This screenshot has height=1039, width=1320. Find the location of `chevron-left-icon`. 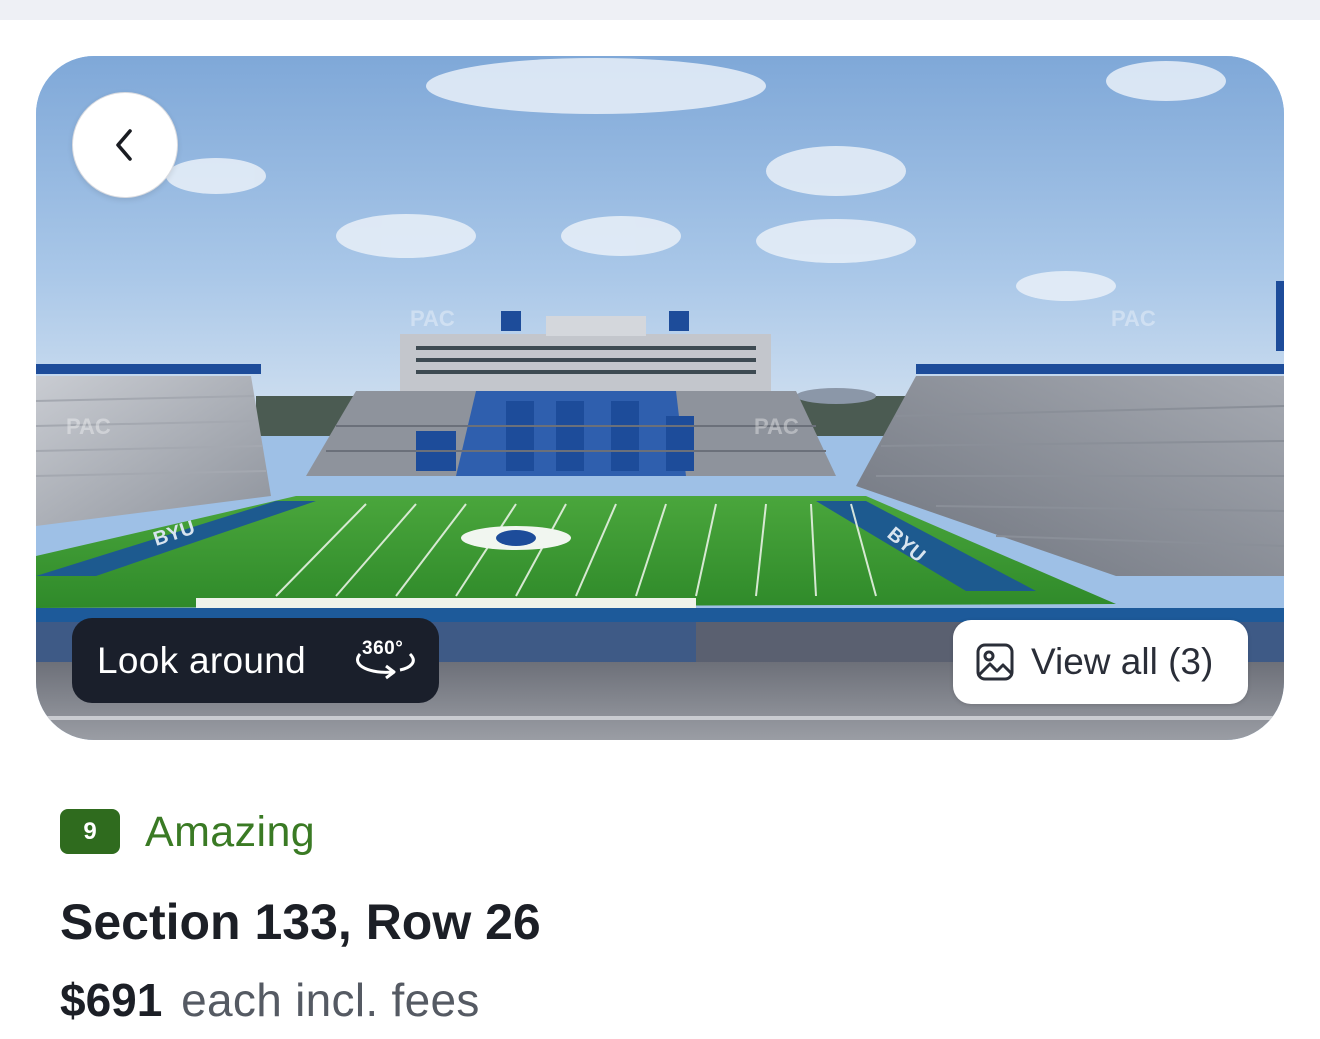

chevron-left-icon is located at coordinates (124, 145).